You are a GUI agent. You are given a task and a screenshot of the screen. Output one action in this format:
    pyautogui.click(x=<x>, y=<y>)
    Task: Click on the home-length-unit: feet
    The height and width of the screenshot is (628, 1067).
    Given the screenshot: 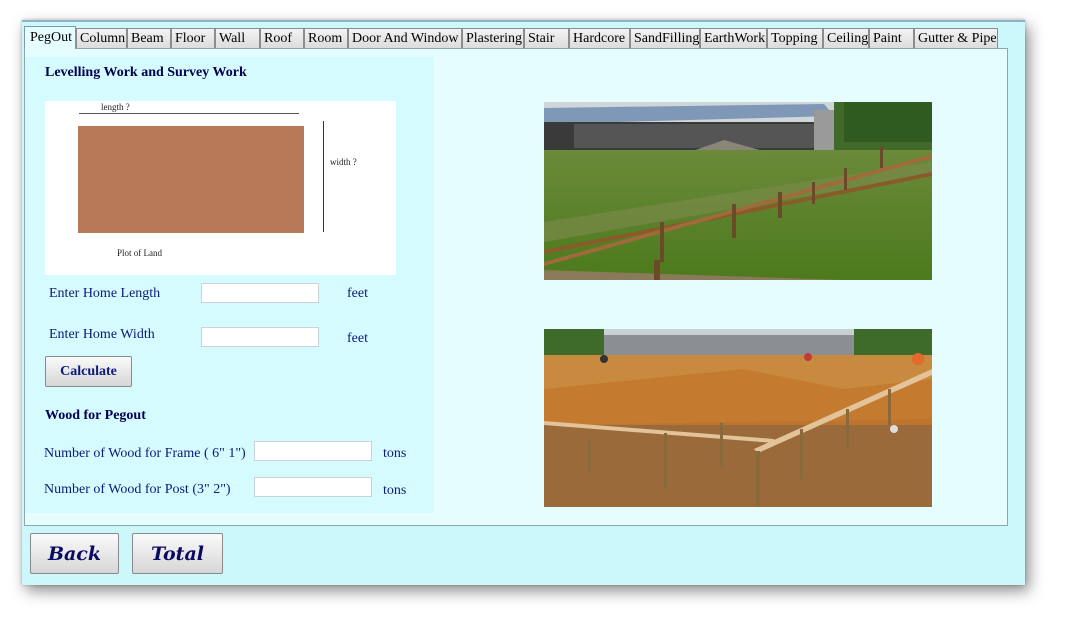 What is the action you would take?
    pyautogui.click(x=357, y=293)
    